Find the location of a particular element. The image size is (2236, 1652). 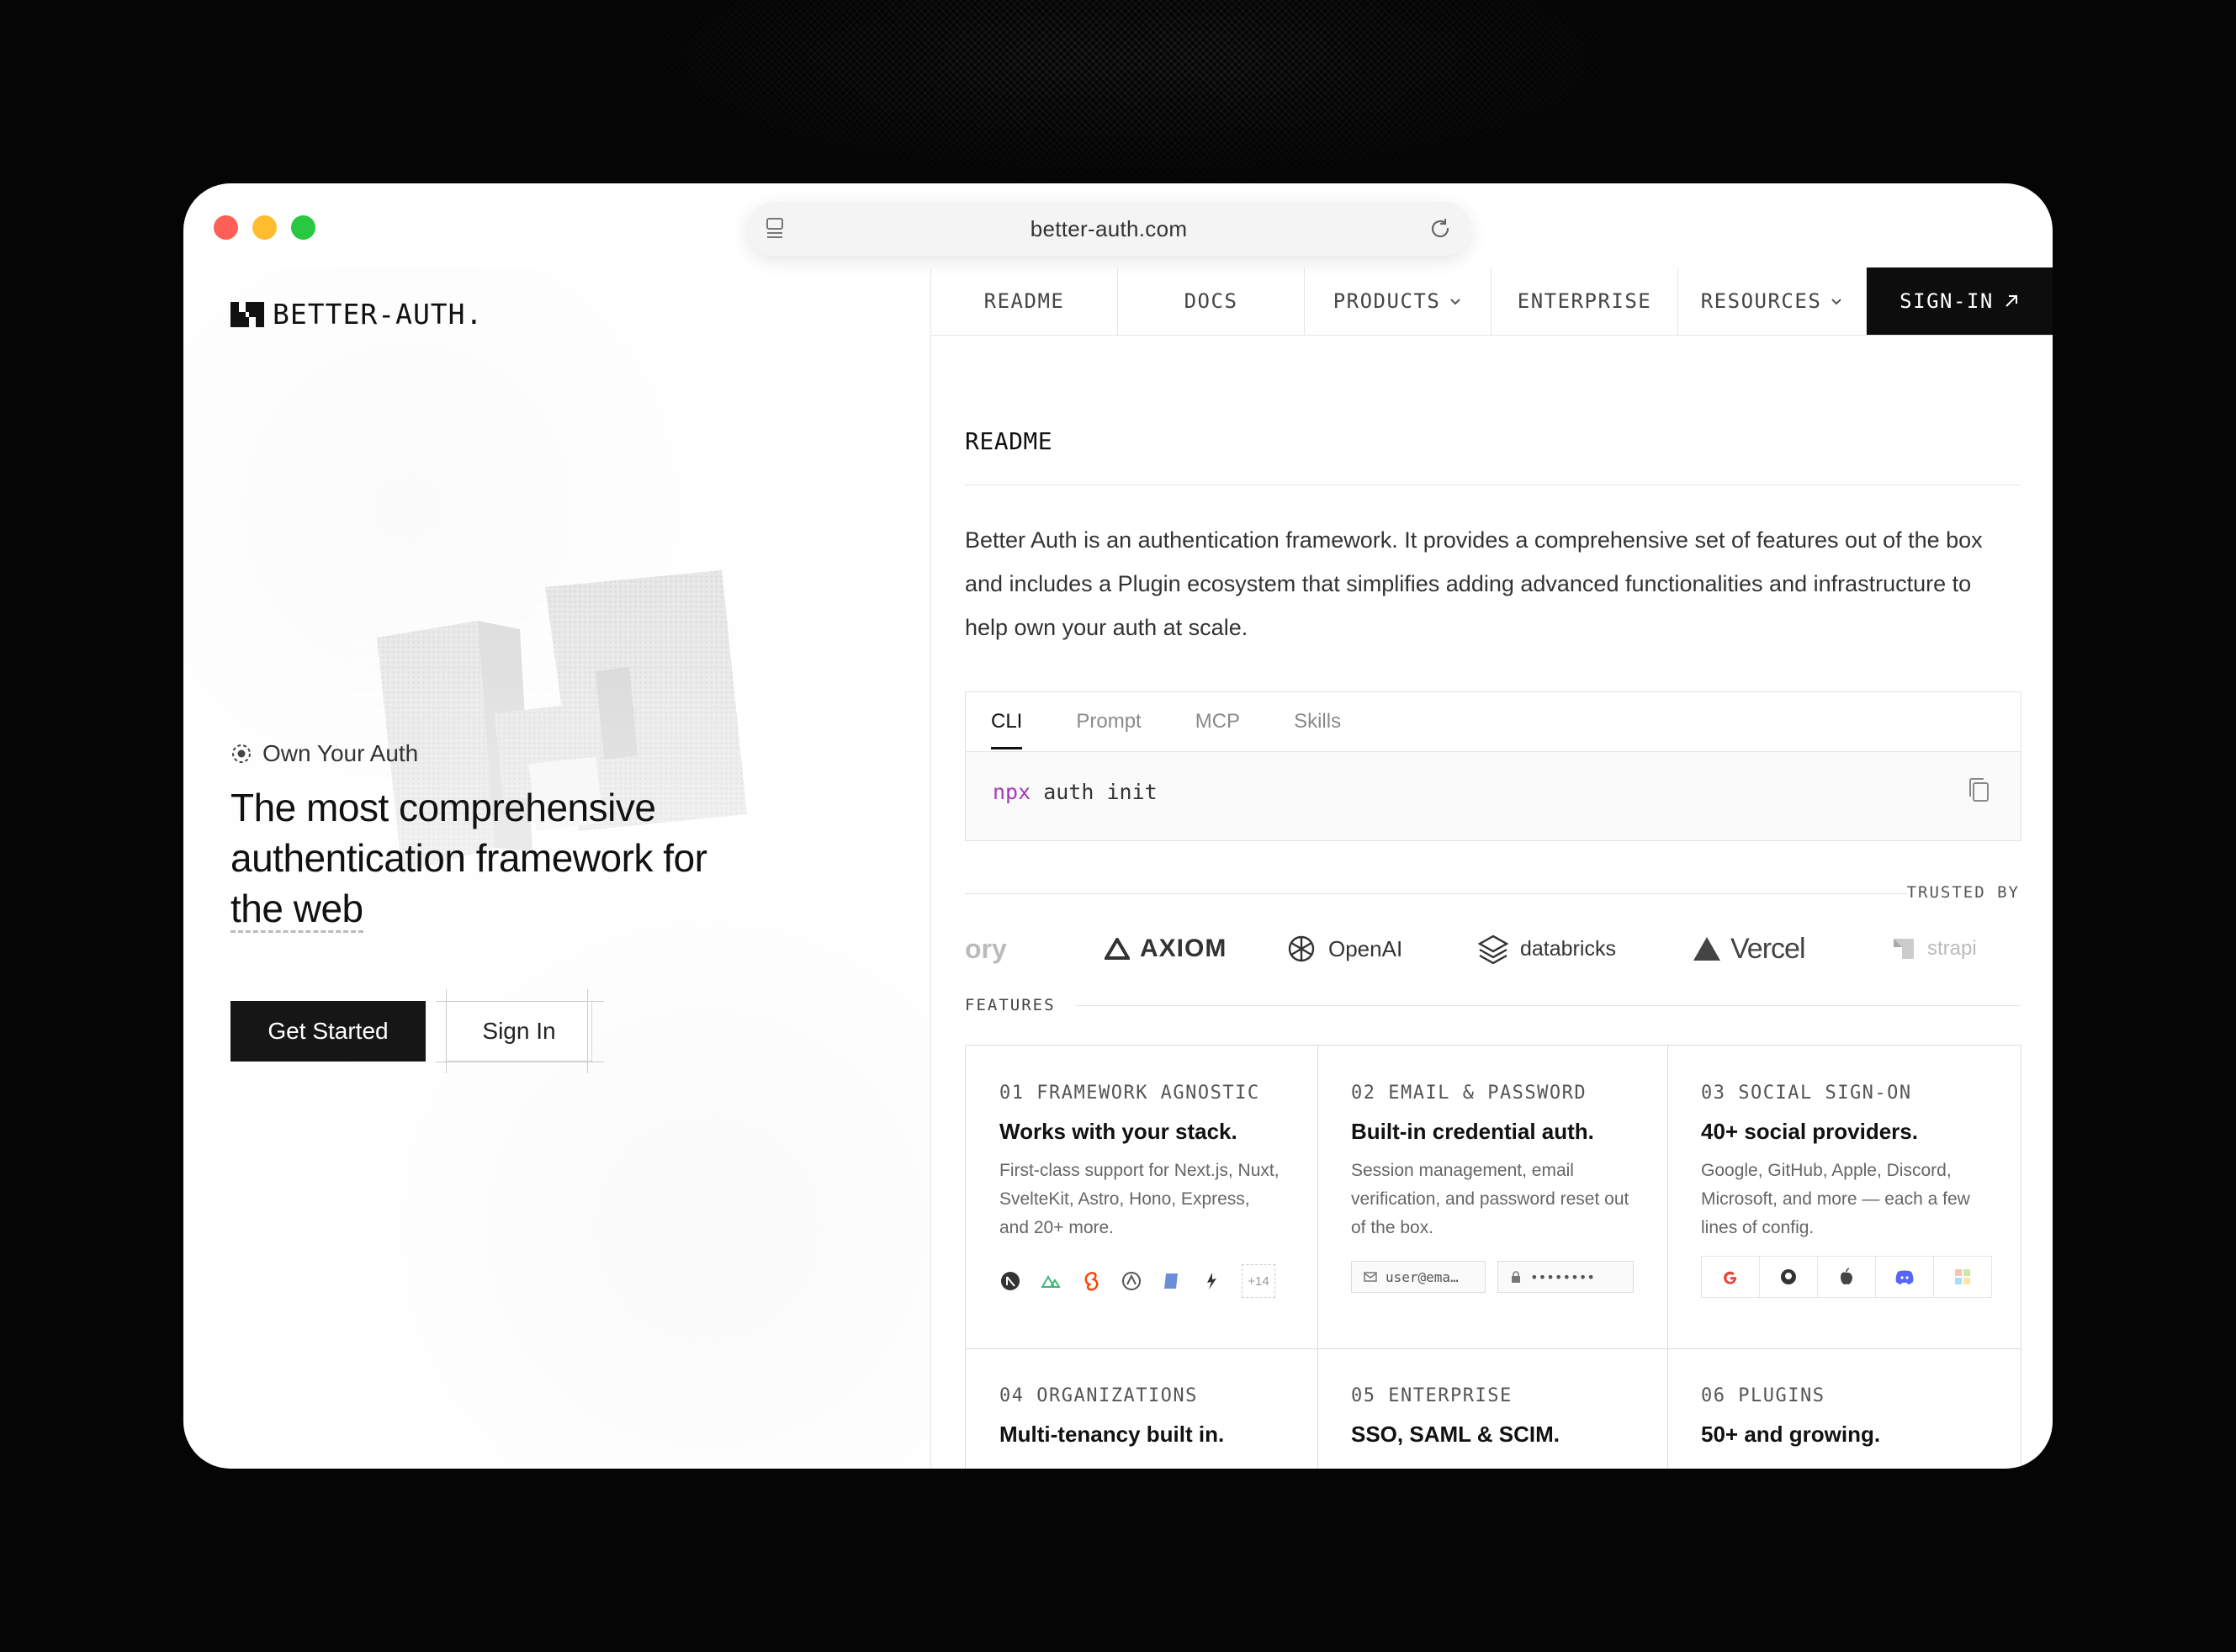

tab-mcp: MCP is located at coordinates (1217, 721).